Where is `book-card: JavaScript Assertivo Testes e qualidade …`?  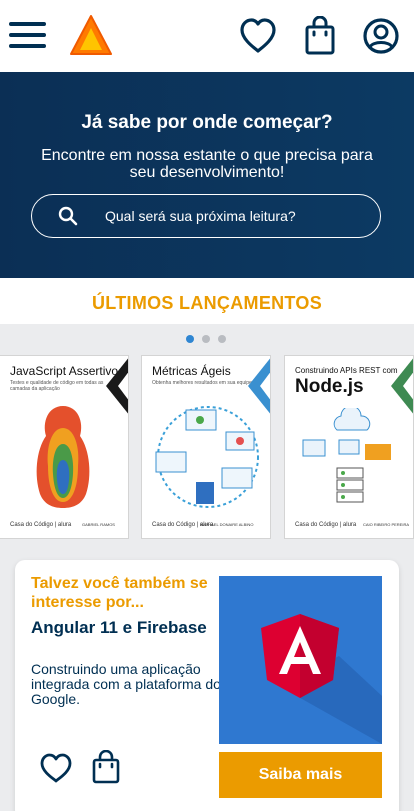 book-card: JavaScript Assertivo Testes e qualidade … is located at coordinates (64, 447).